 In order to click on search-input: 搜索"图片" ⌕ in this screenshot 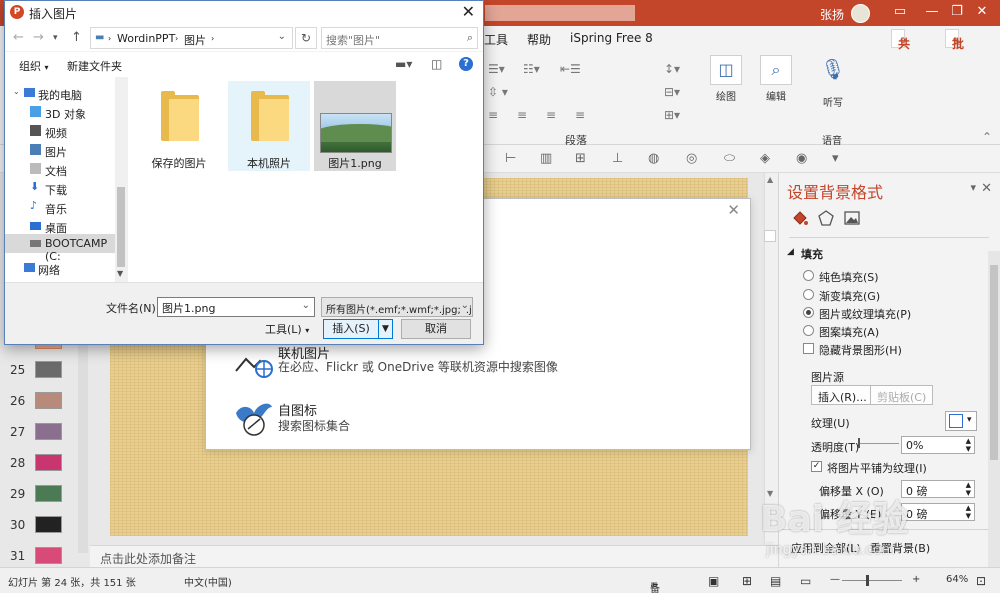, I will do `click(399, 38)`.